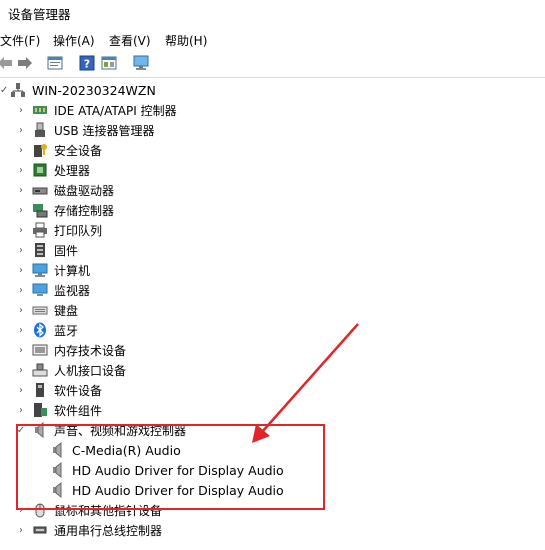  Describe the element at coordinates (104, 130) in the screenshot. I see `tree-item-label: USB 连接器管理器` at that location.